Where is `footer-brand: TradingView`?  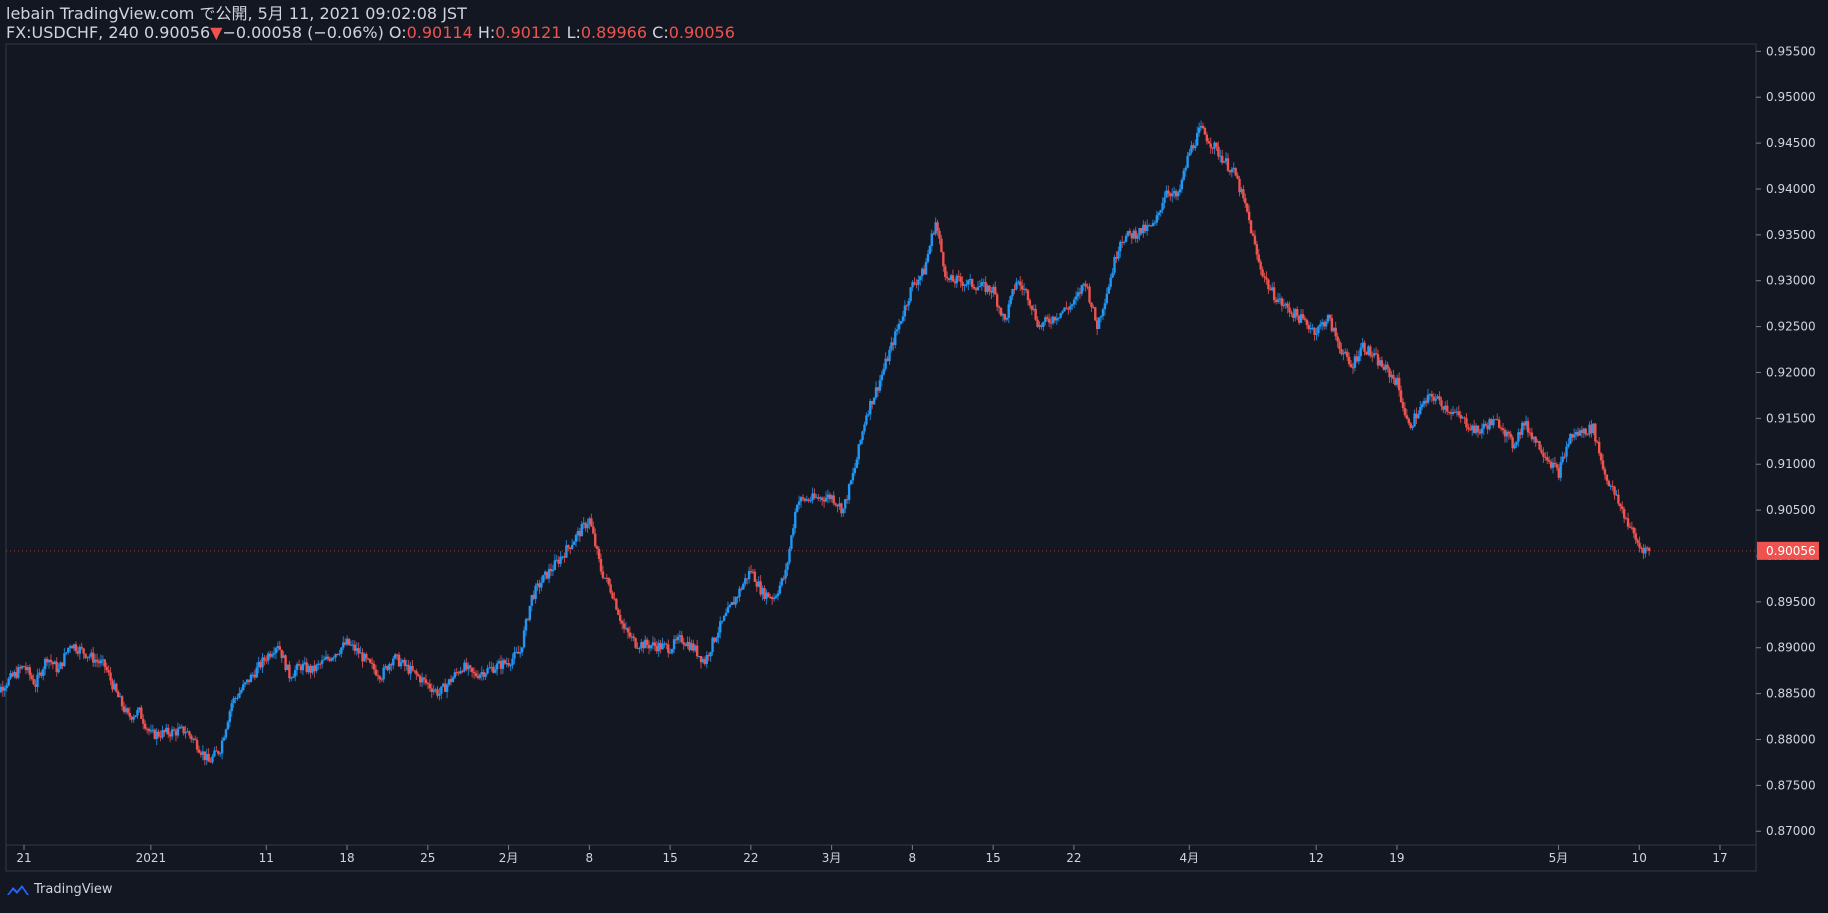 footer-brand: TradingView is located at coordinates (59, 889).